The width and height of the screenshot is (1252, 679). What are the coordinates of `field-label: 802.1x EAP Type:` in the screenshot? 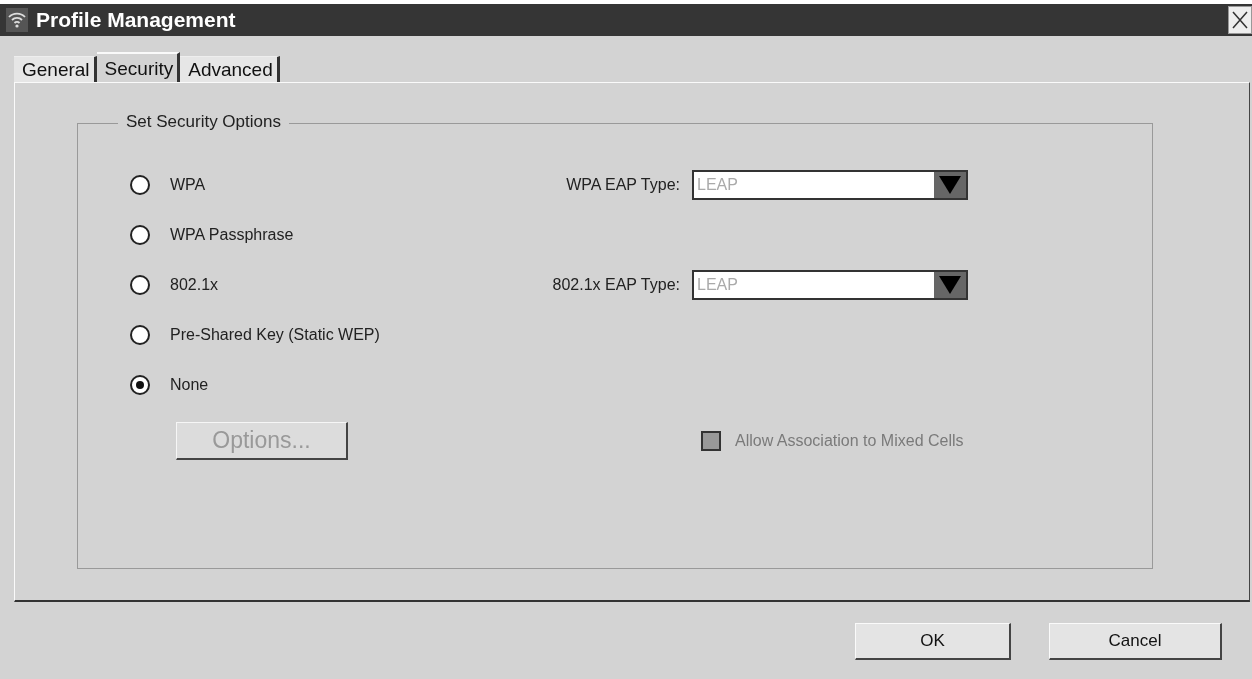 It's located at (615, 285).